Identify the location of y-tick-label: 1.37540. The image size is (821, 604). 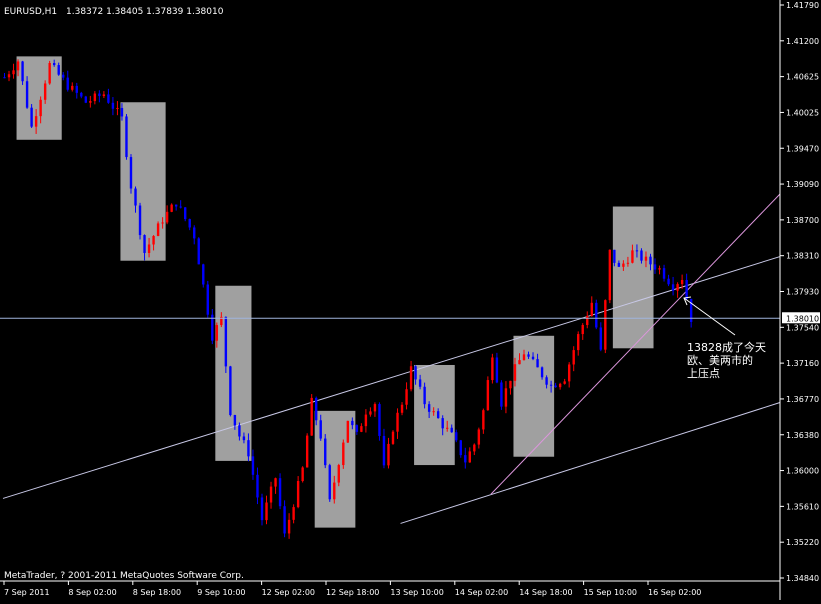
(802, 327).